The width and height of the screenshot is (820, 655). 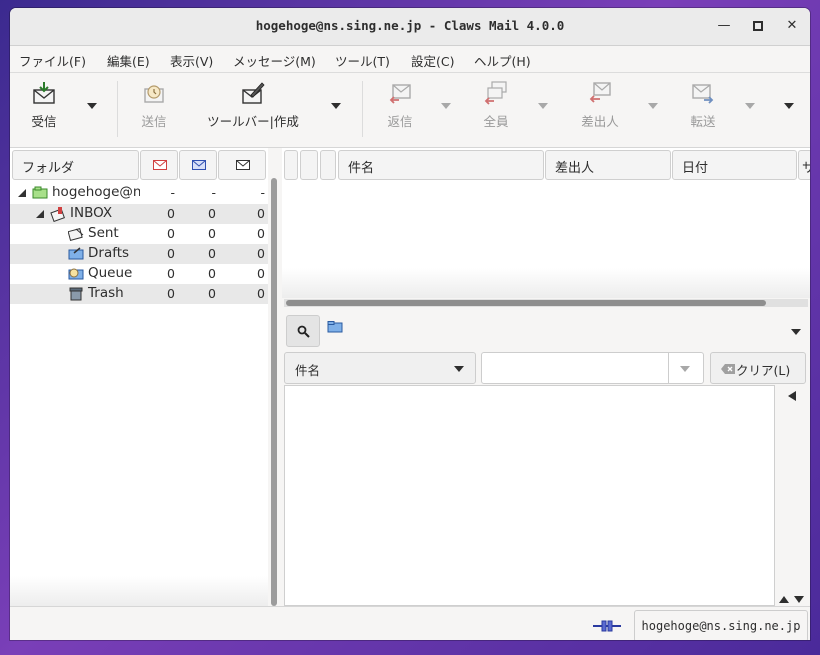 What do you see at coordinates (154, 105) in the screenshot?
I see `send-button: 送信` at bounding box center [154, 105].